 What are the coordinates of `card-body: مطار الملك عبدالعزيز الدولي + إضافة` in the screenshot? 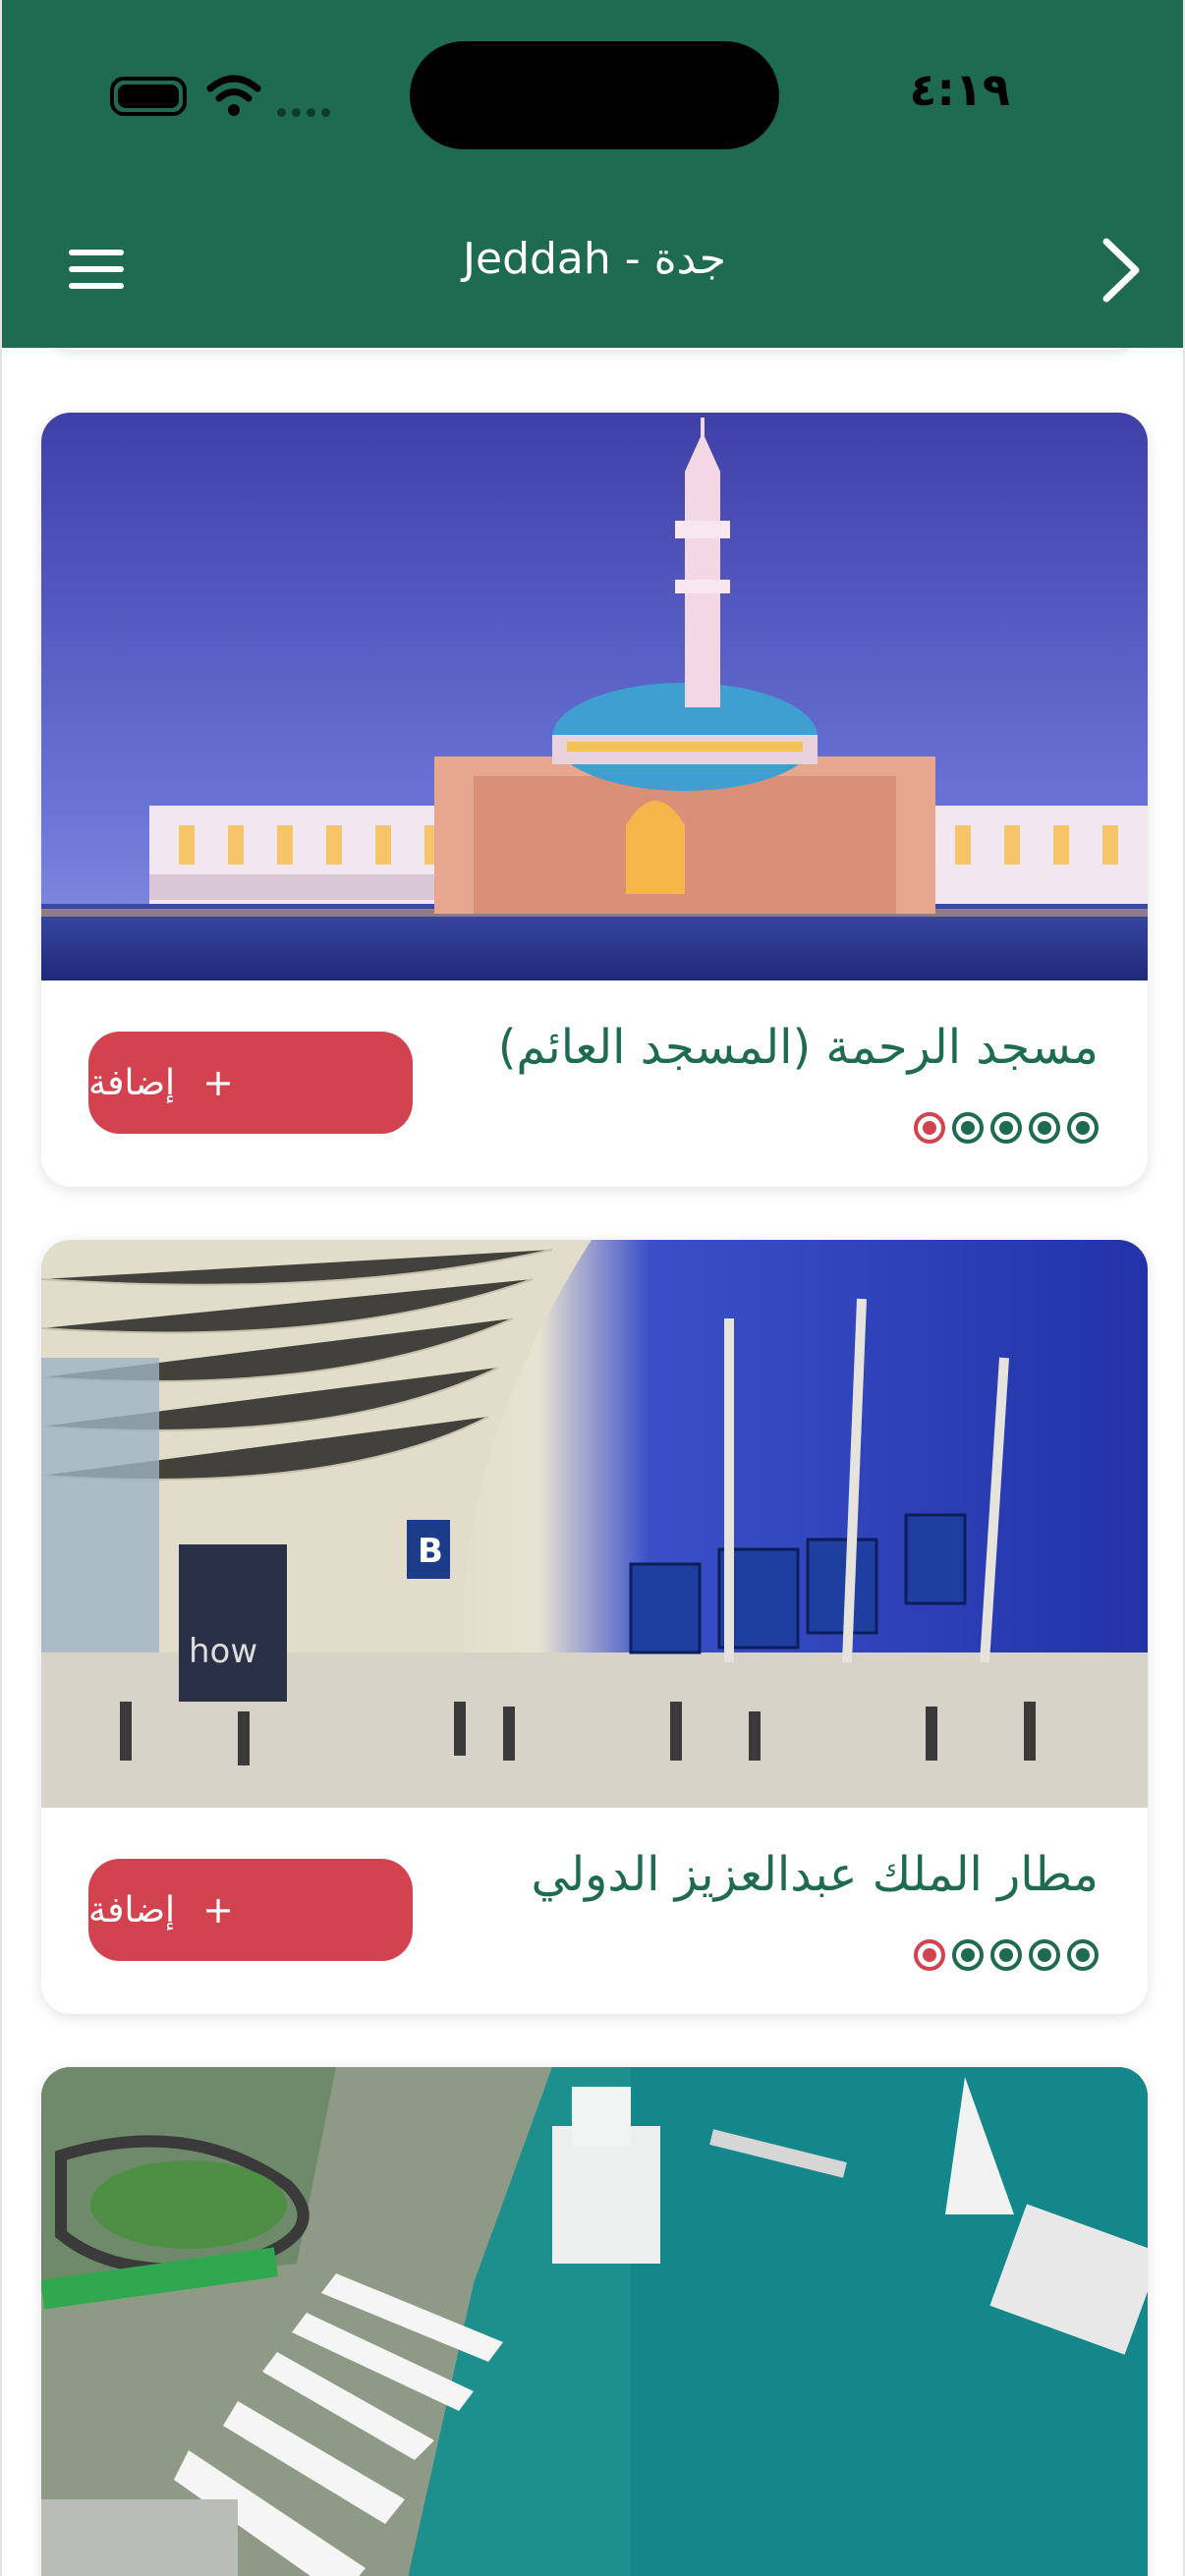 It's located at (594, 1911).